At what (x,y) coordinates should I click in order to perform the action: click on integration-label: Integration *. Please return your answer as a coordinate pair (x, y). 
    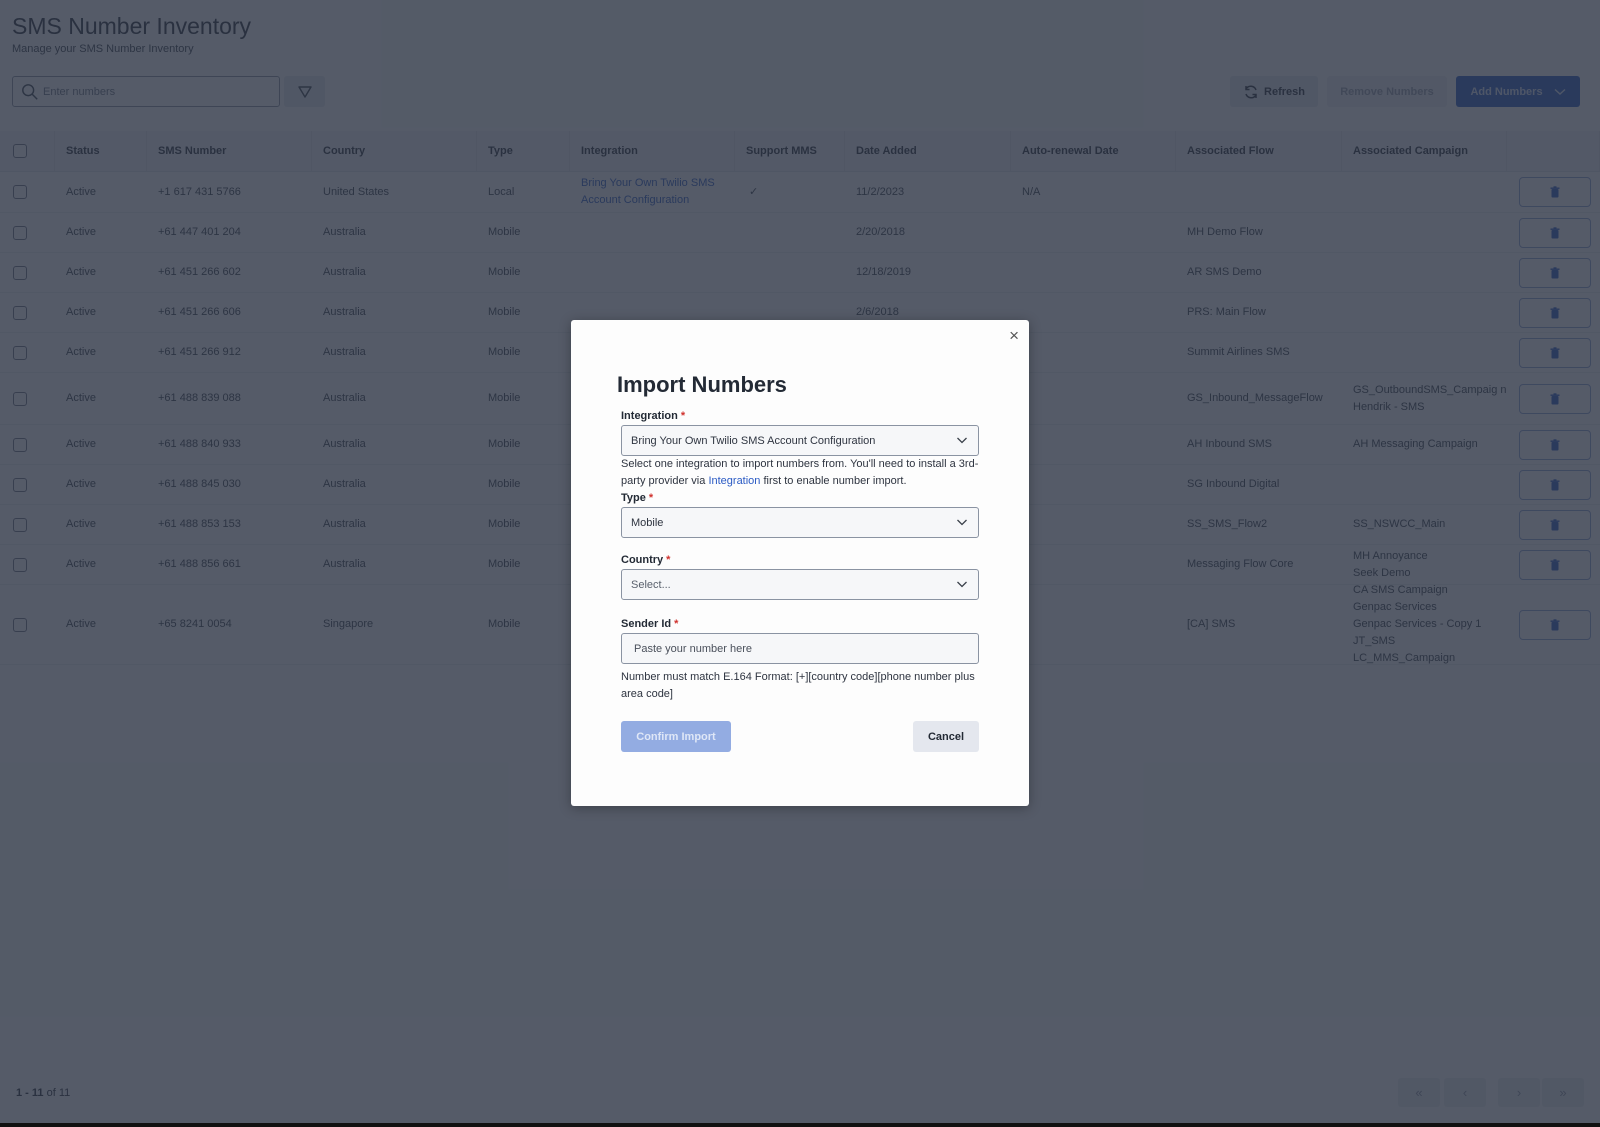
    Looking at the image, I should click on (653, 416).